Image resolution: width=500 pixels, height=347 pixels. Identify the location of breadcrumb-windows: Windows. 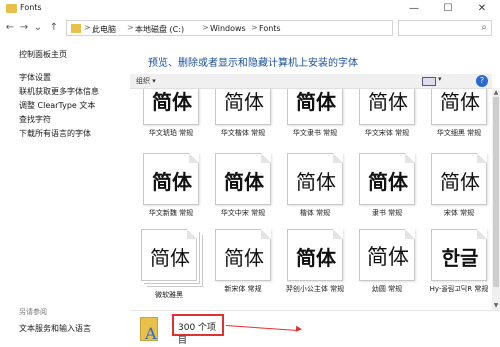
(228, 28).